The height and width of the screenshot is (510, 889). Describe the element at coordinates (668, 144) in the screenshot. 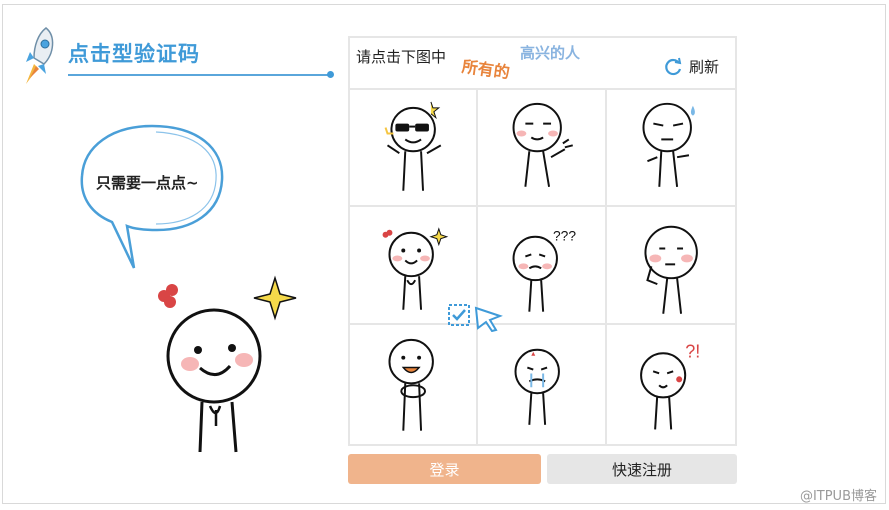

I see `emoji-sweat-shrug-icon` at that location.